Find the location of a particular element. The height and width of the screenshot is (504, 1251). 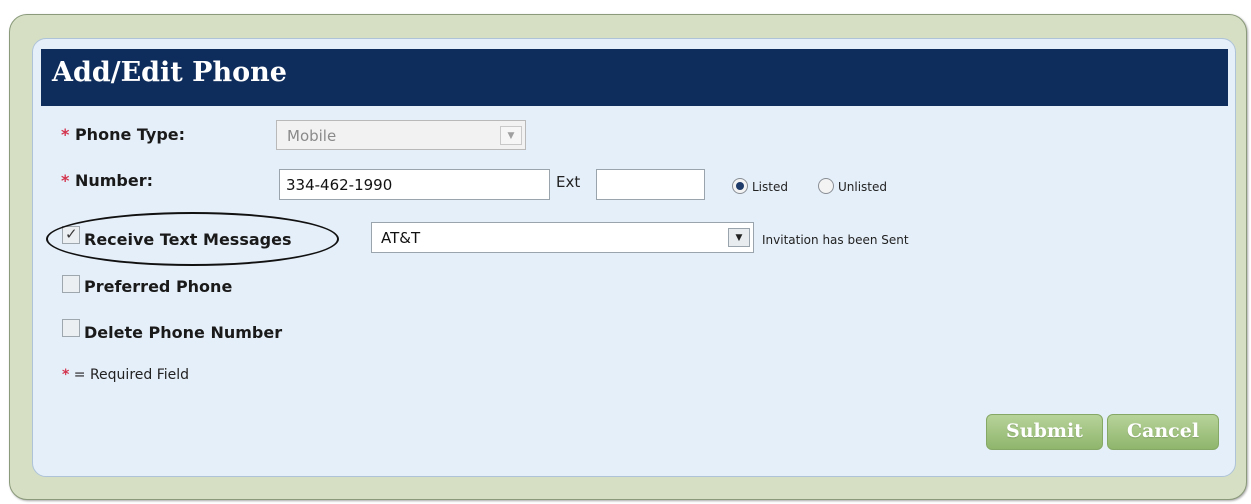

unlisted-label: Unlisted is located at coordinates (863, 187).